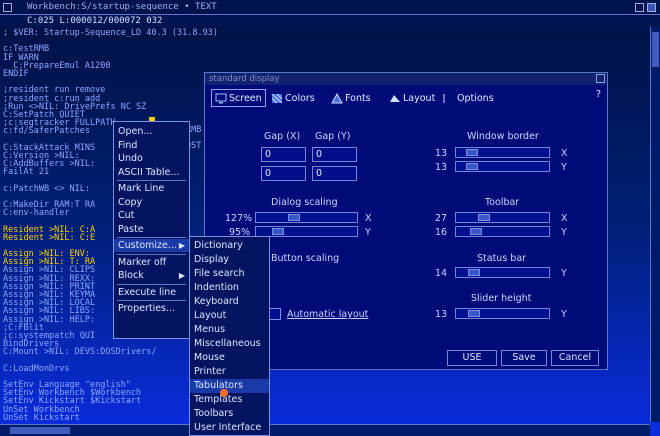  I want to click on window-titlebar: Workbench:S/startup-sequence • TEXT, so click(330, 7).